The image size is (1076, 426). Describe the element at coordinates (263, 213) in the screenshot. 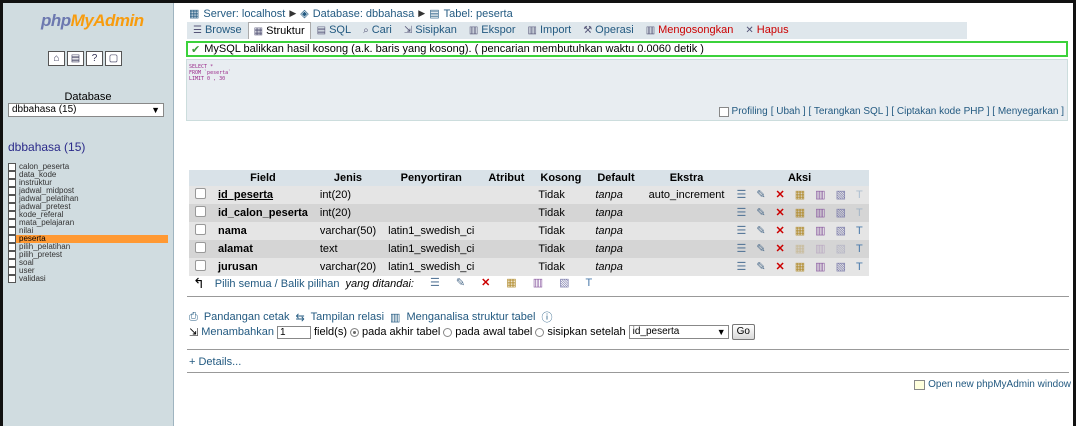

I see `field-name: id_calon_peserta` at that location.